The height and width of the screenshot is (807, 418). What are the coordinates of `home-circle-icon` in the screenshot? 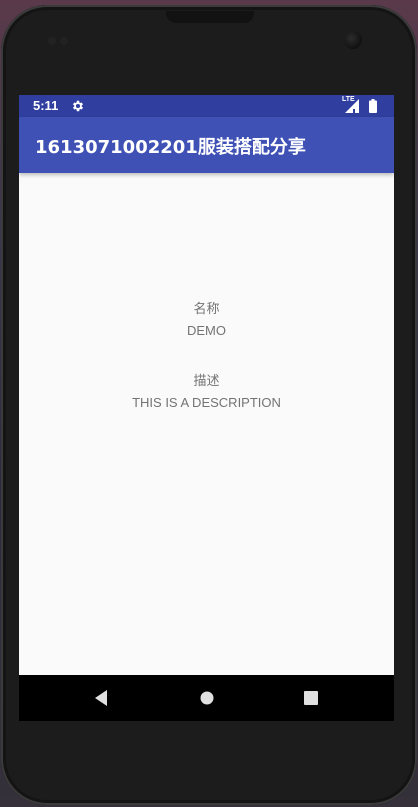 It's located at (207, 698).